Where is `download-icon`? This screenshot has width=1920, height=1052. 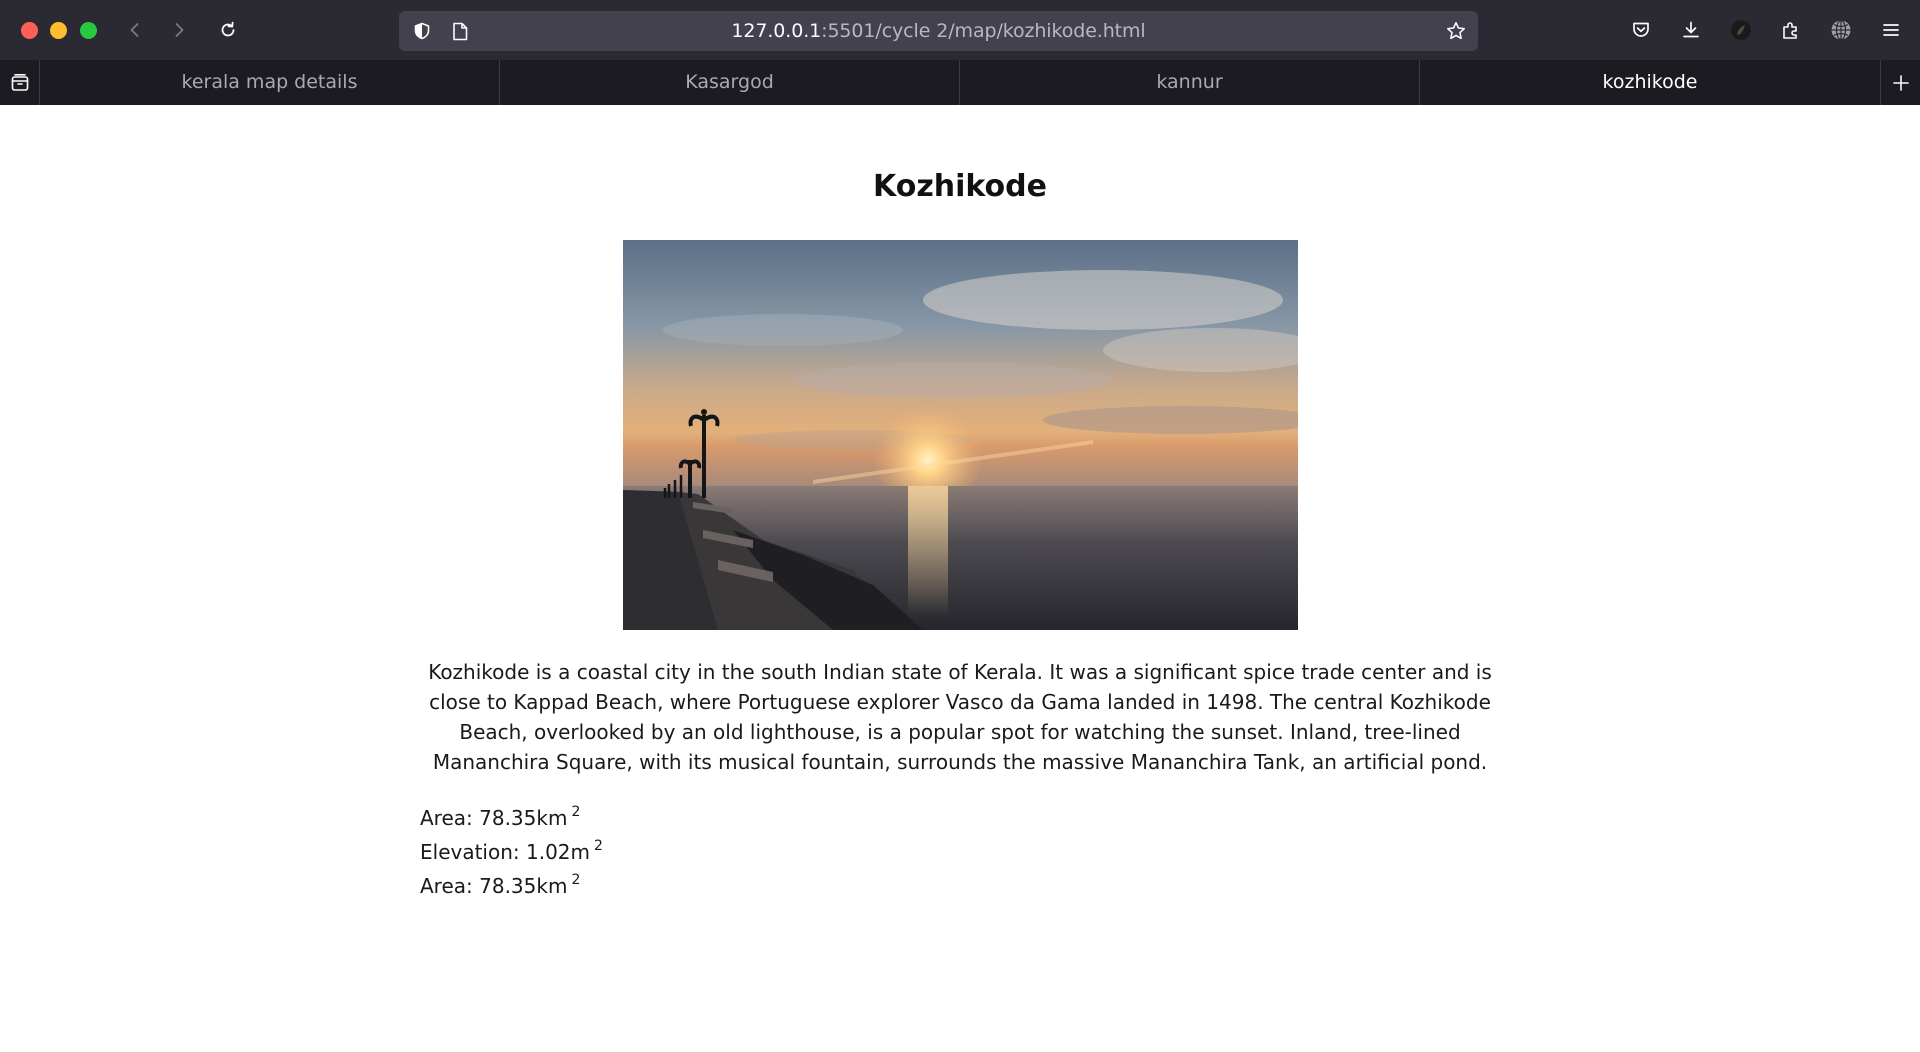
download-icon is located at coordinates (1691, 29).